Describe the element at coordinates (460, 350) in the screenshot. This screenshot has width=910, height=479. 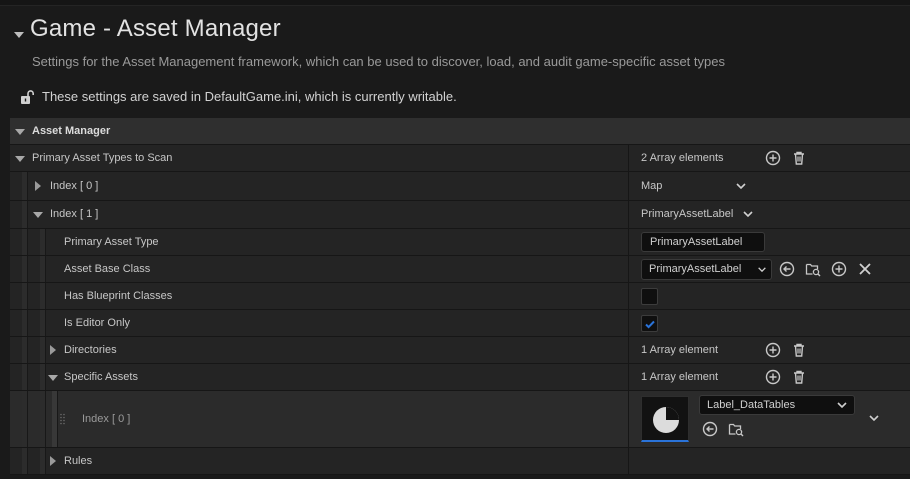
I see `row-directories: Directories 1 Array element` at that location.